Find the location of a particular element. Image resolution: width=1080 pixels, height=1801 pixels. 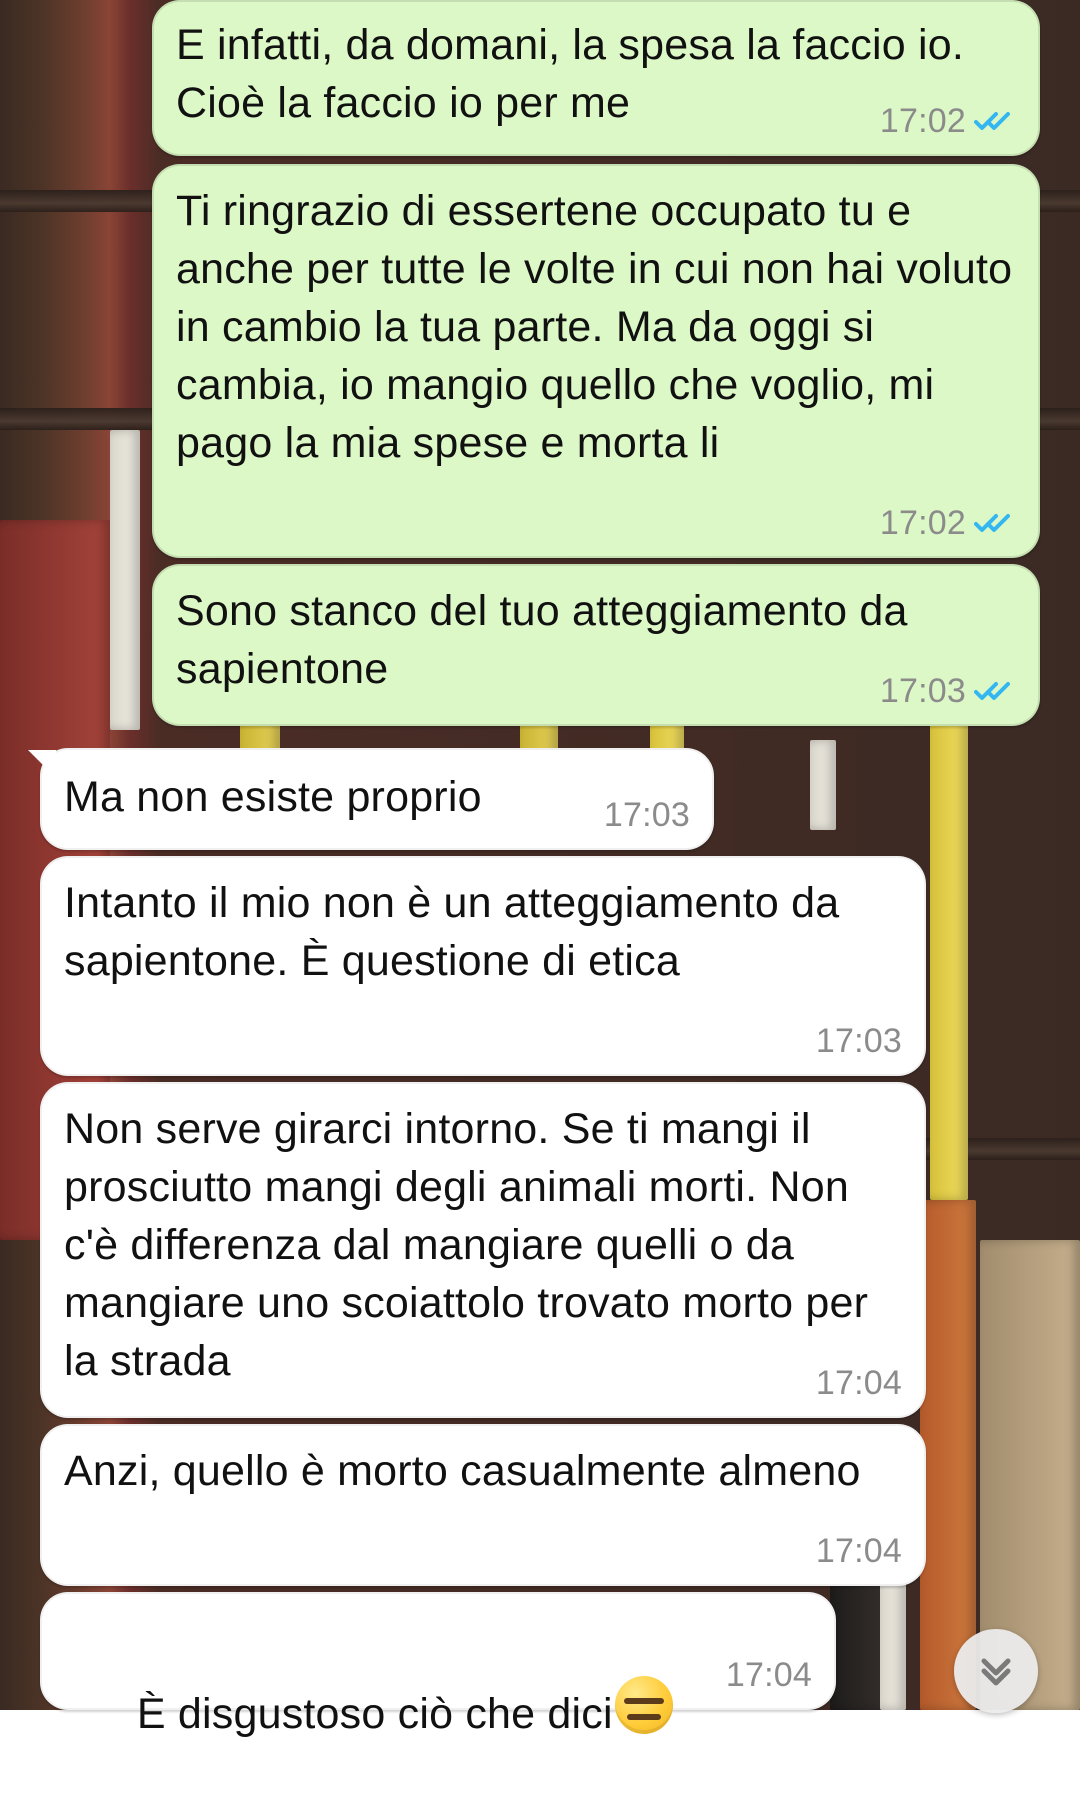

message-text: Ma non esiste proprio is located at coordinates (273, 797).